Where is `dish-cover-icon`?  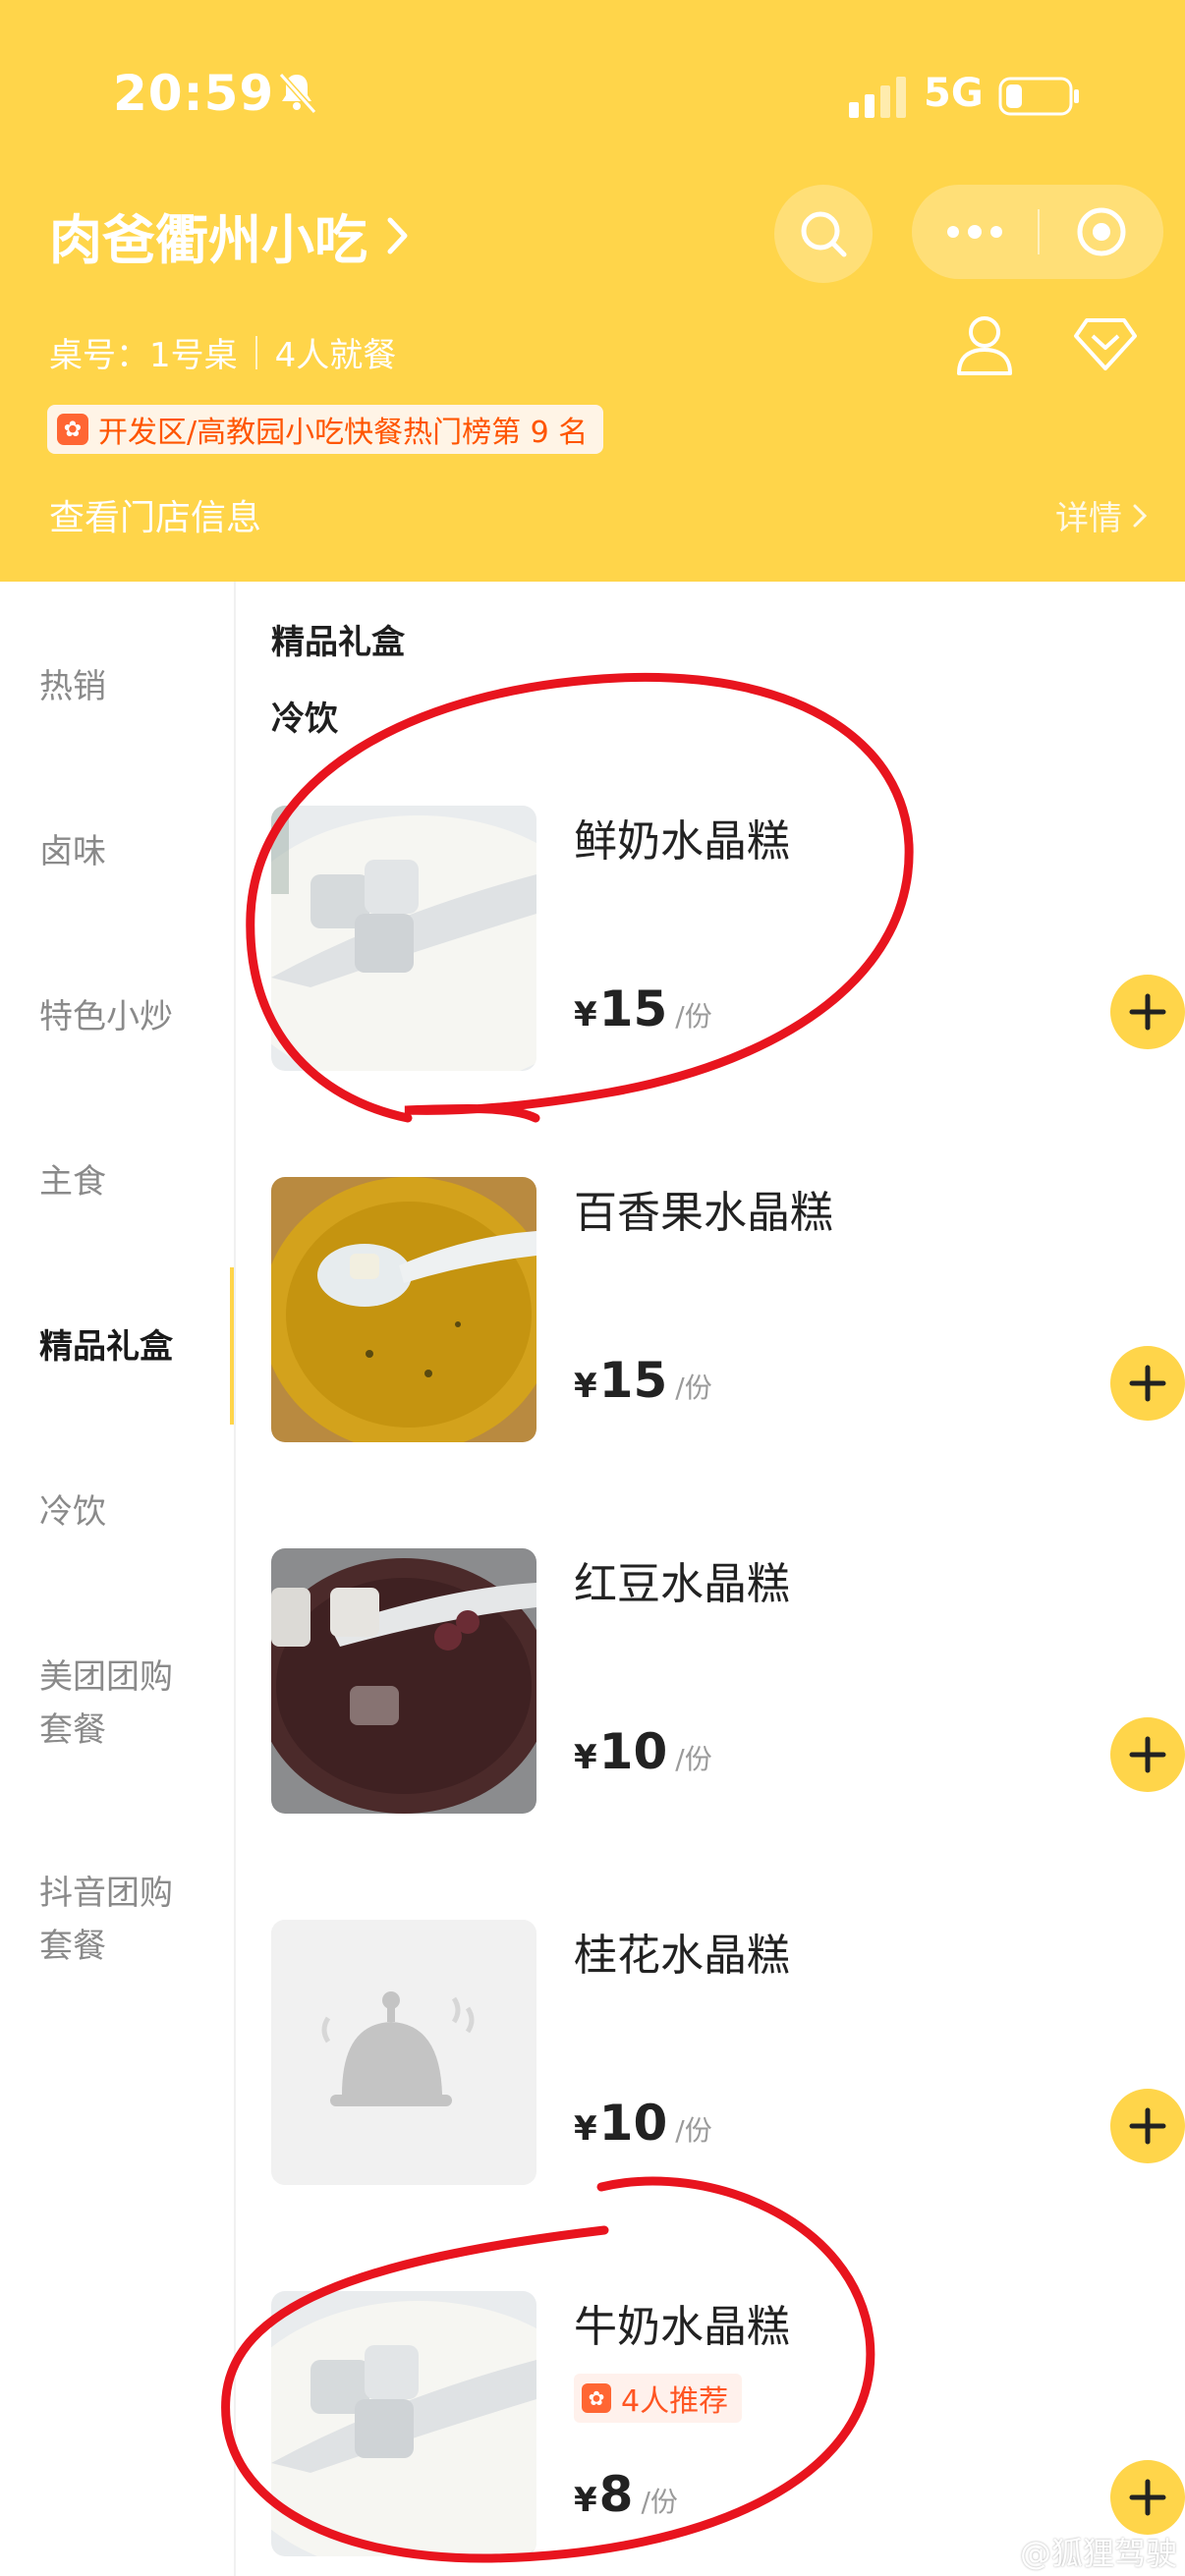 dish-cover-icon is located at coordinates (404, 2052).